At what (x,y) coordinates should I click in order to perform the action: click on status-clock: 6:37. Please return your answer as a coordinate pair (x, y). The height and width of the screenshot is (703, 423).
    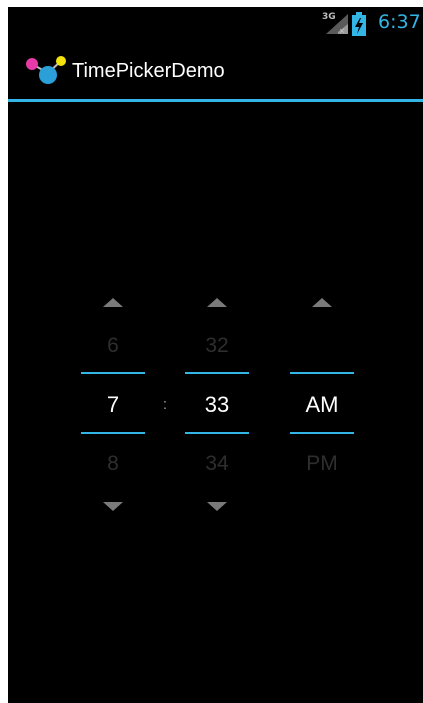
    Looking at the image, I should click on (399, 22).